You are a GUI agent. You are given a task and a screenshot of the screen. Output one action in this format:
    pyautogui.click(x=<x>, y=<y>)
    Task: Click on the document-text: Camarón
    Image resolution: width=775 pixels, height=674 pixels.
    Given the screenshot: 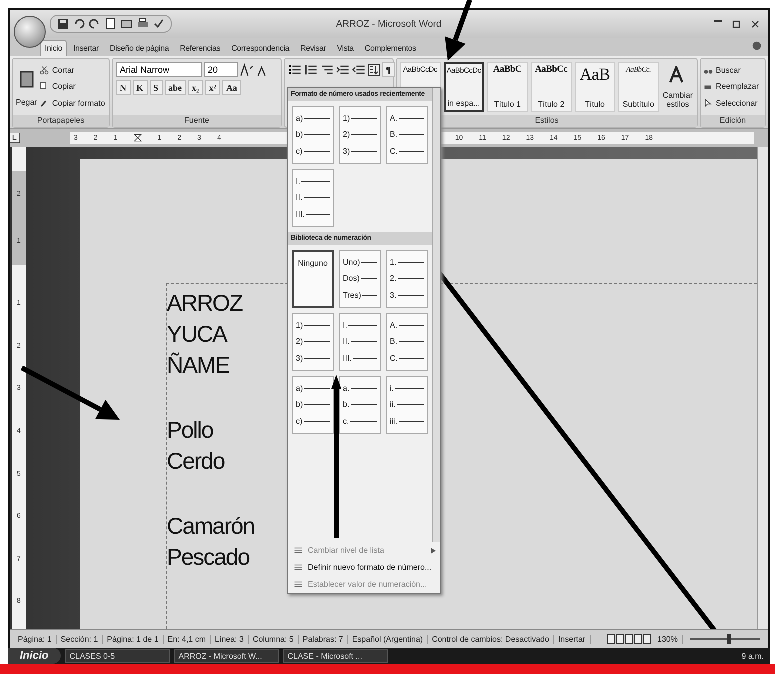 What is the action you would take?
    pyautogui.click(x=211, y=526)
    